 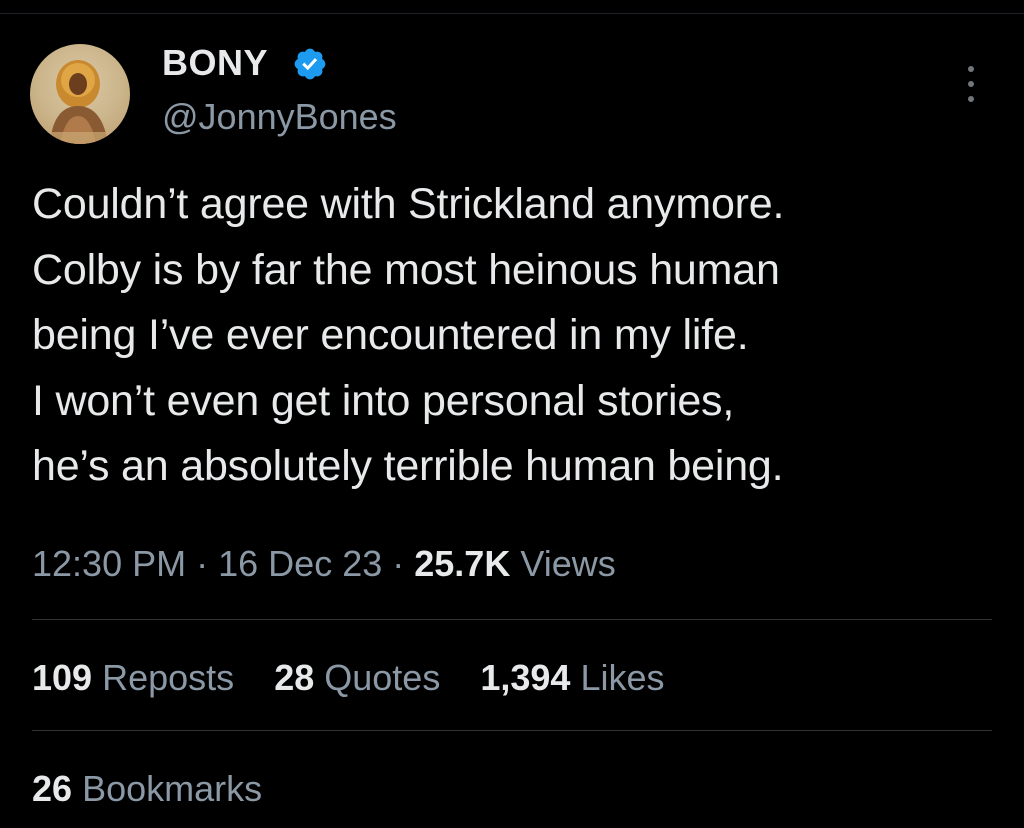 I want to click on bookmarks-label: Bookmarks, so click(x=172, y=788).